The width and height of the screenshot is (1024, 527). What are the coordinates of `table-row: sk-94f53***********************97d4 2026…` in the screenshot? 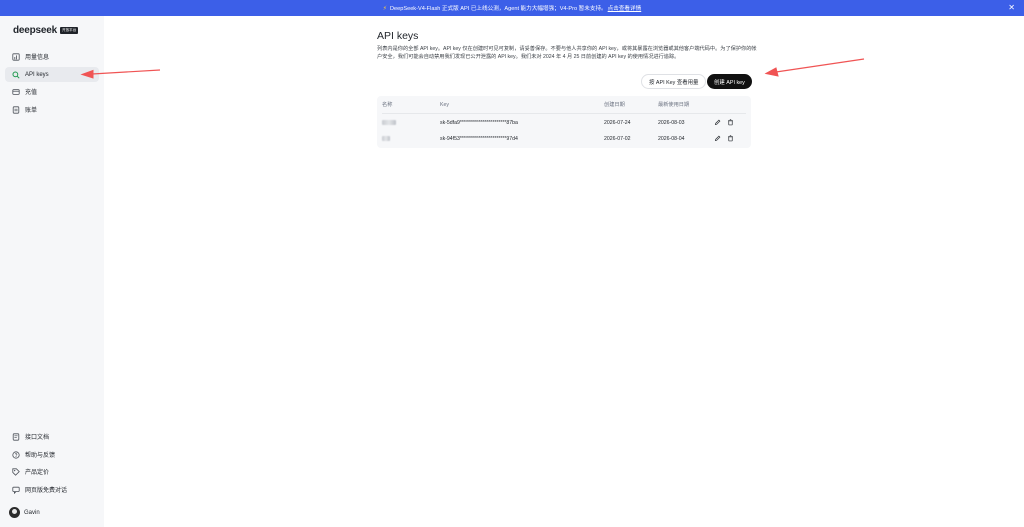 It's located at (564, 138).